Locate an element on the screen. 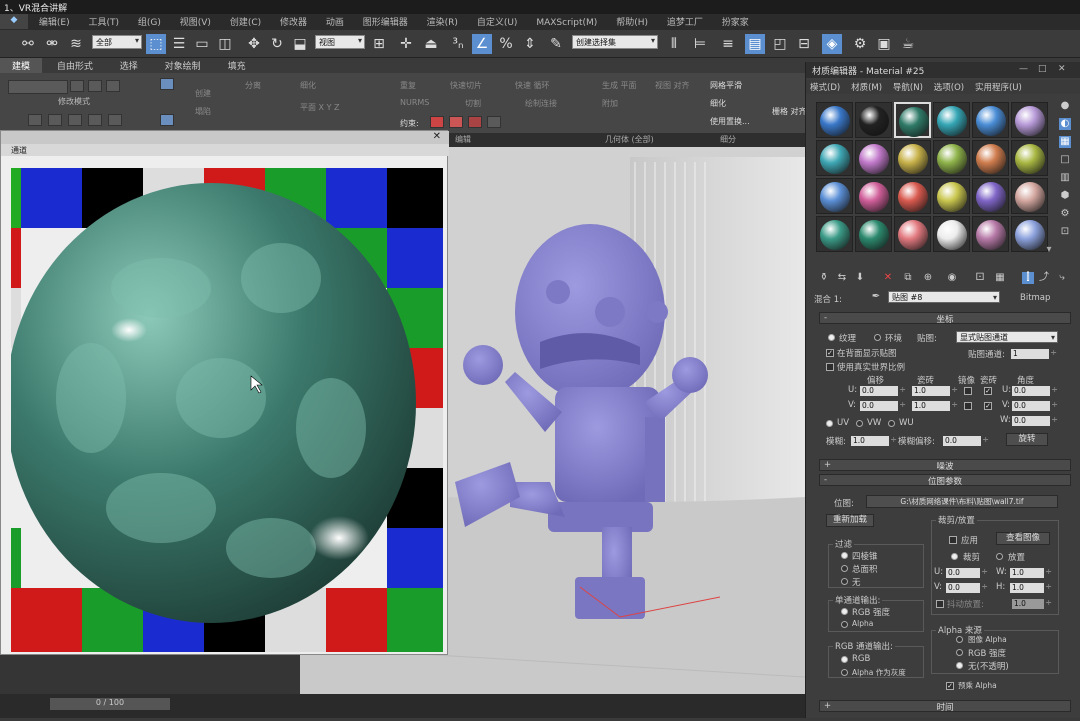 The width and height of the screenshot is (1080, 721). put-library-icon: ◉ is located at coordinates (952, 278).